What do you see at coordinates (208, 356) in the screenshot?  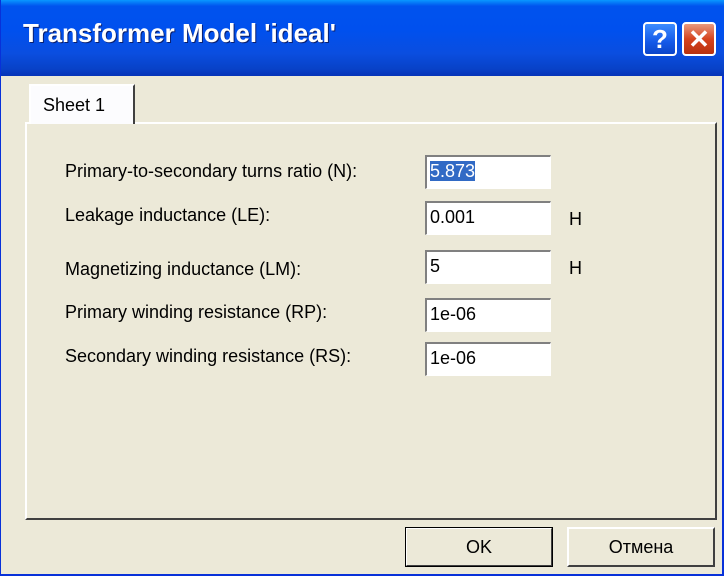 I see `secondary-resistance-label: Secondary winding resistance (RS):` at bounding box center [208, 356].